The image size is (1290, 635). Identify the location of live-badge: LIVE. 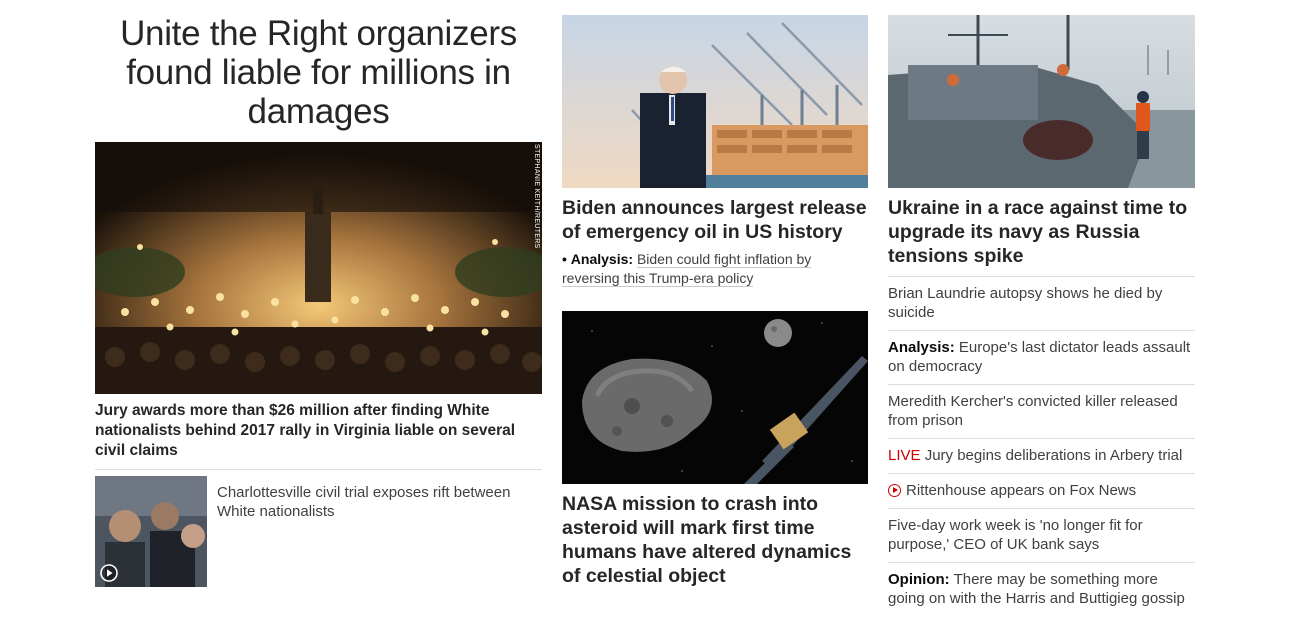
(904, 455).